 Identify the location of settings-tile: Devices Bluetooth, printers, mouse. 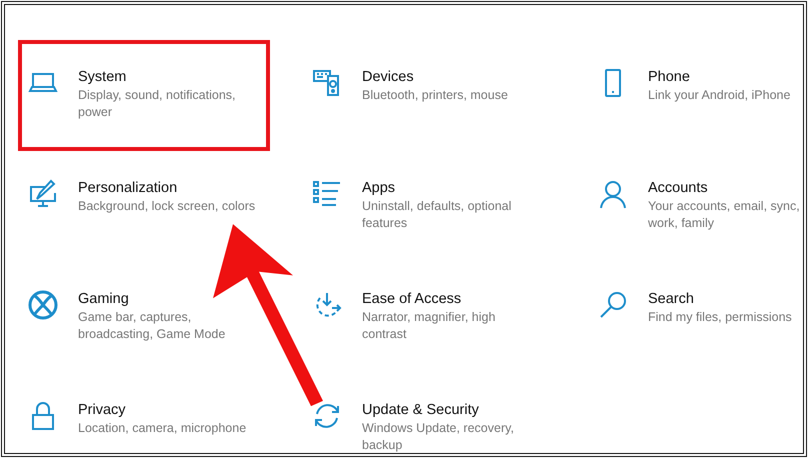
(428, 95).